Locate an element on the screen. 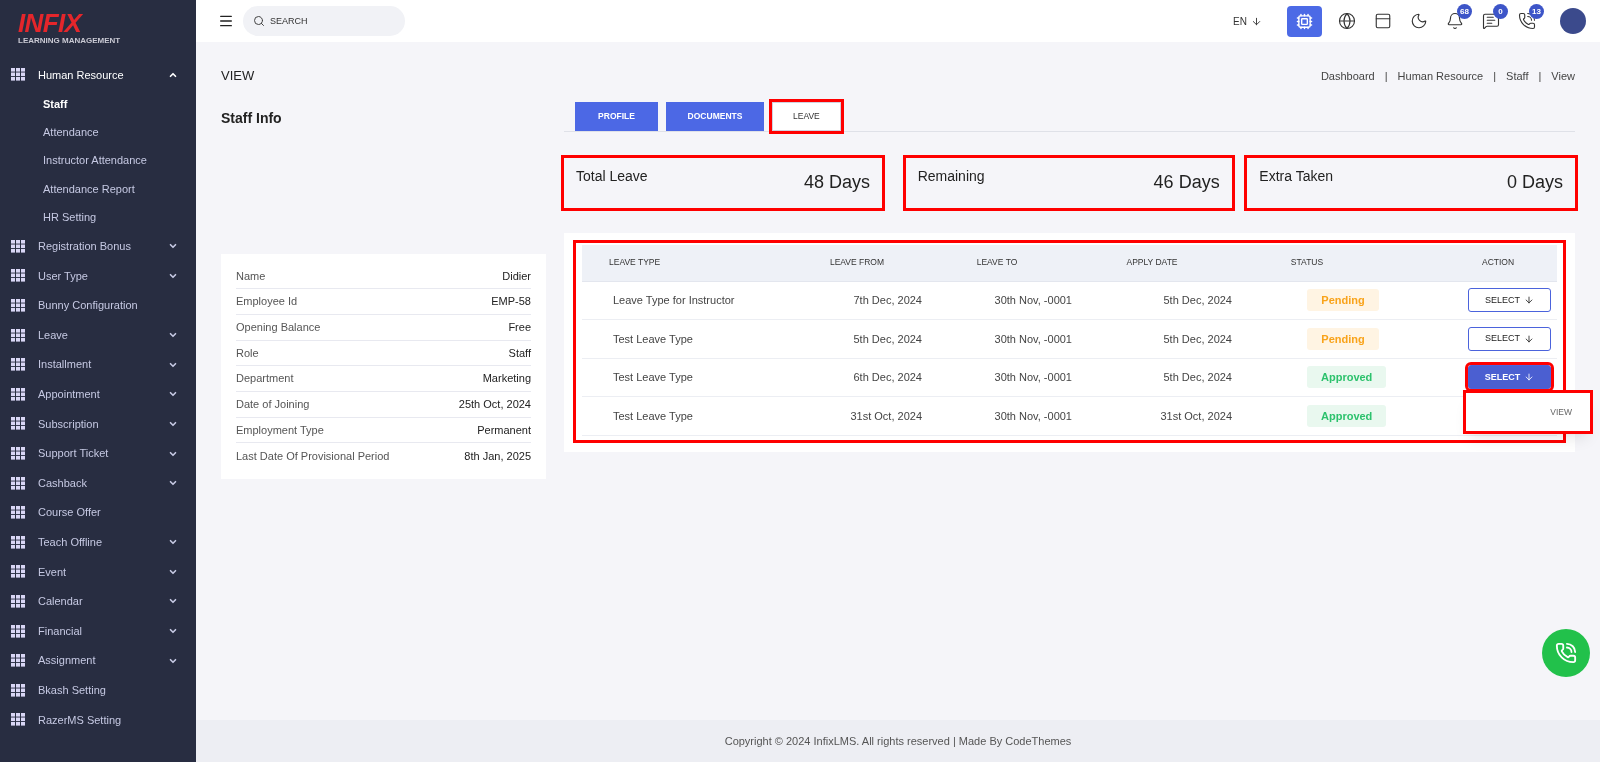 Image resolution: width=1600 pixels, height=762 pixels. stat-value: 46 Days is located at coordinates (1186, 182).